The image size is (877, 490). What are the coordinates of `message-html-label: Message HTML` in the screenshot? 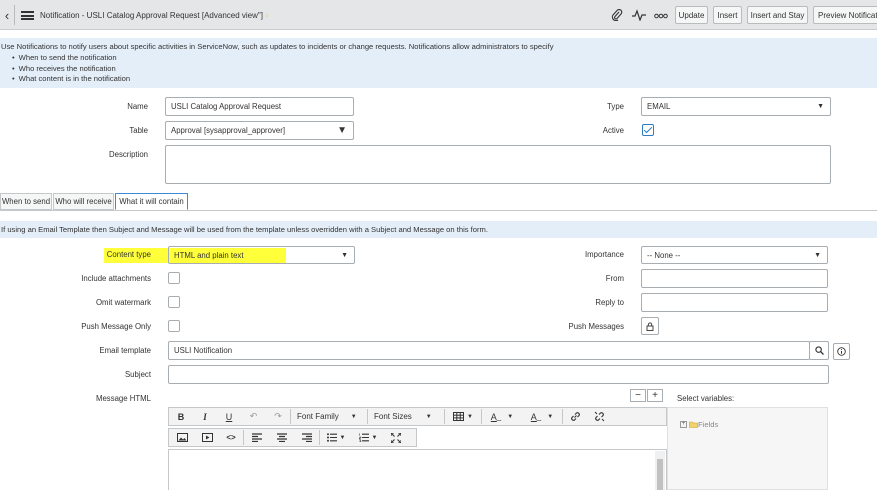 It's located at (123, 398).